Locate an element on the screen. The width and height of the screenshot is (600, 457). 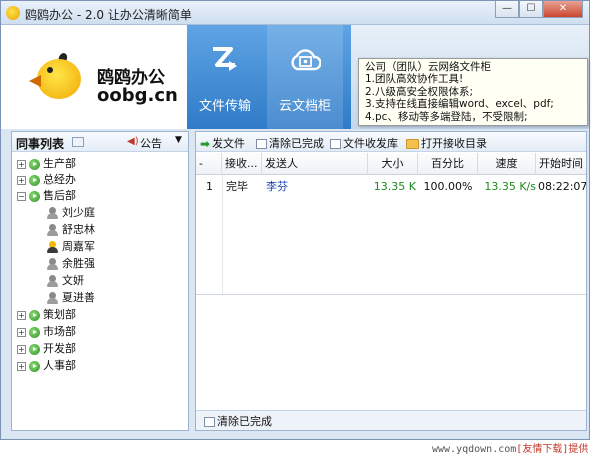
clear-done-label: 清除已完成 is located at coordinates (296, 143).